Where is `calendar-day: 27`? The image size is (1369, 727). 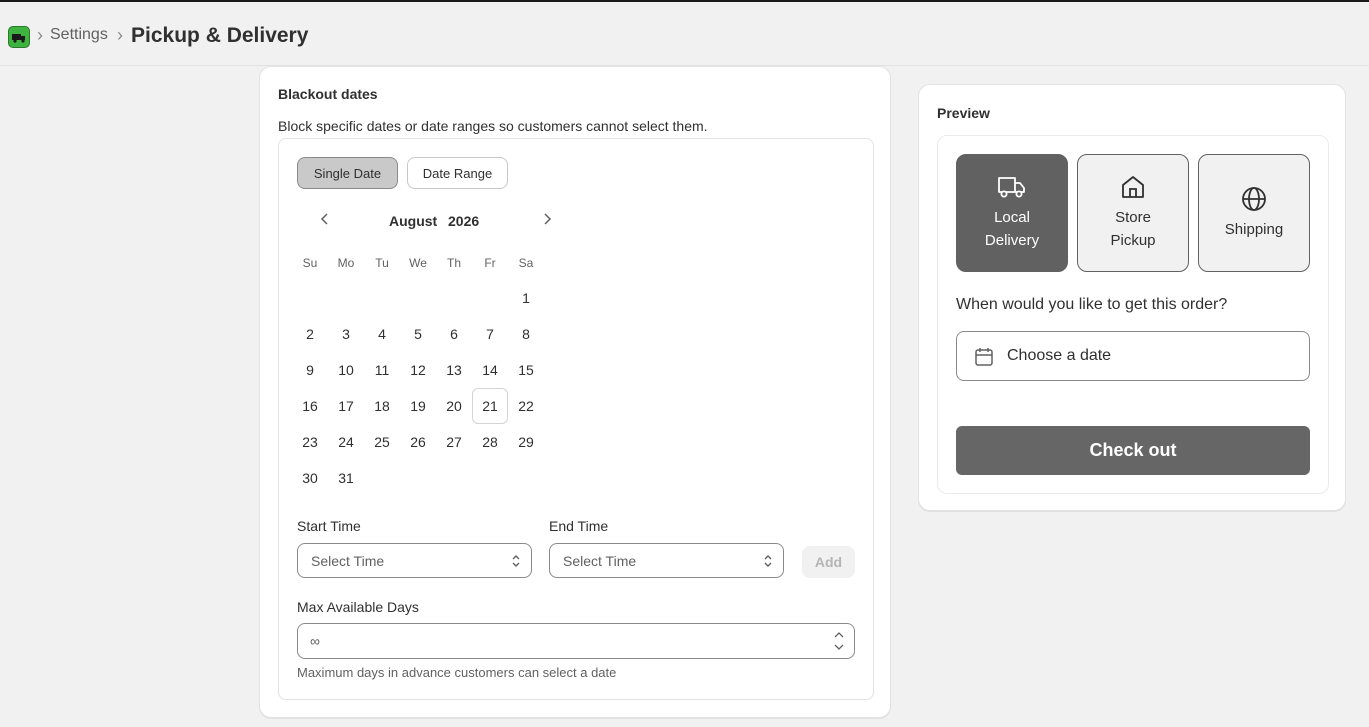 calendar-day: 27 is located at coordinates (454, 442).